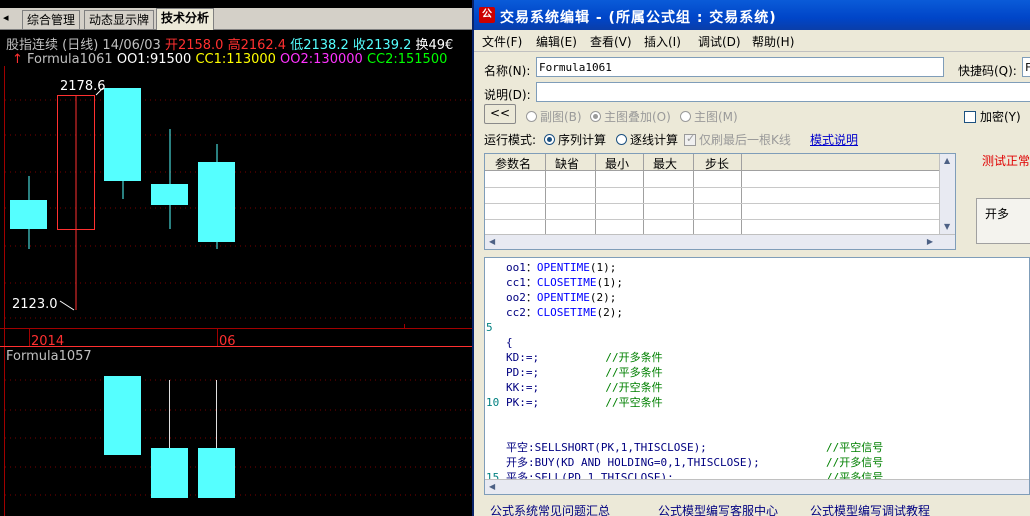 The width and height of the screenshot is (1030, 516). Describe the element at coordinates (51, 19) in the screenshot. I see `tab-composite-management: 综合管理` at that location.